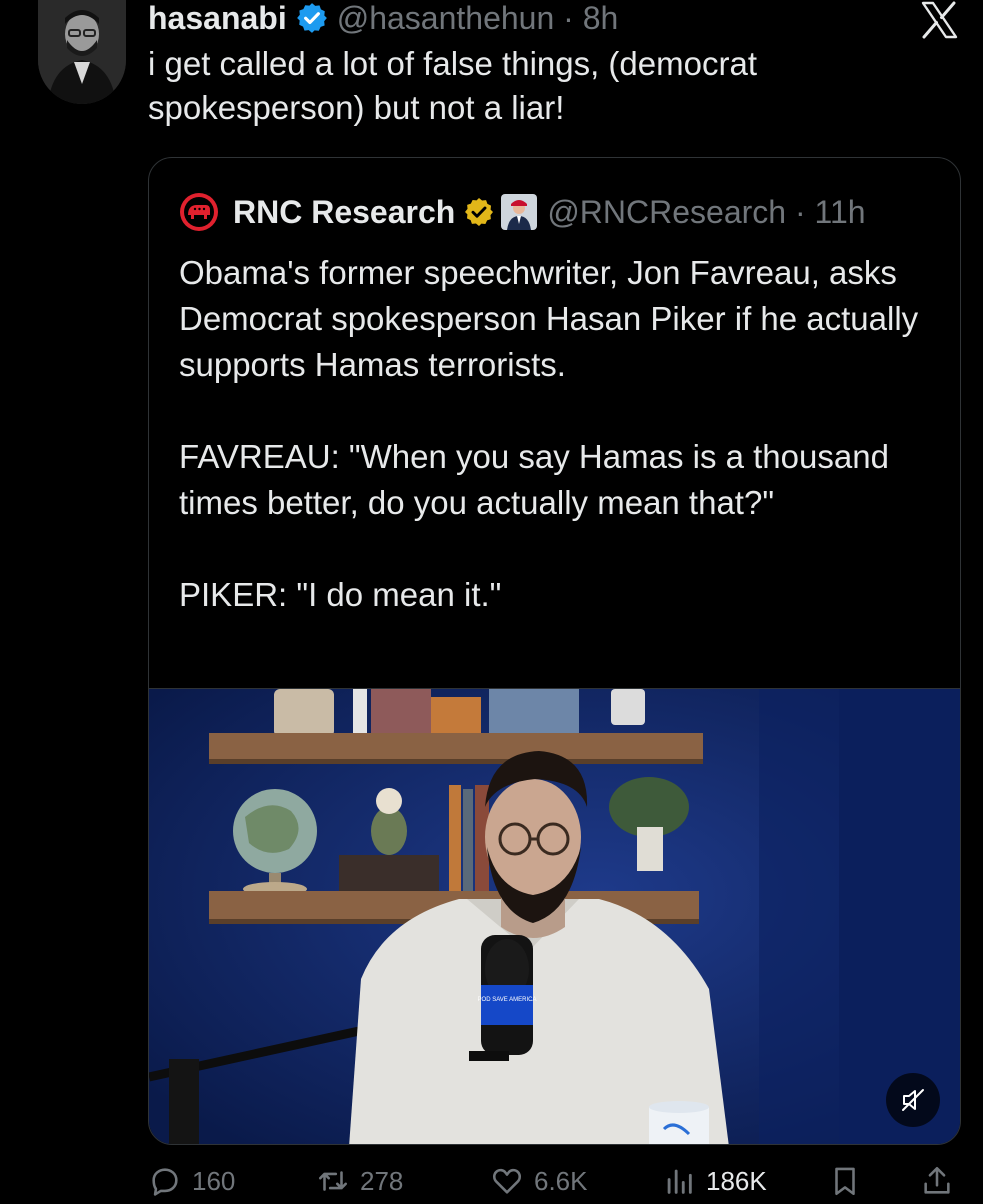  I want to click on views-chart-icon, so click(679, 1181).